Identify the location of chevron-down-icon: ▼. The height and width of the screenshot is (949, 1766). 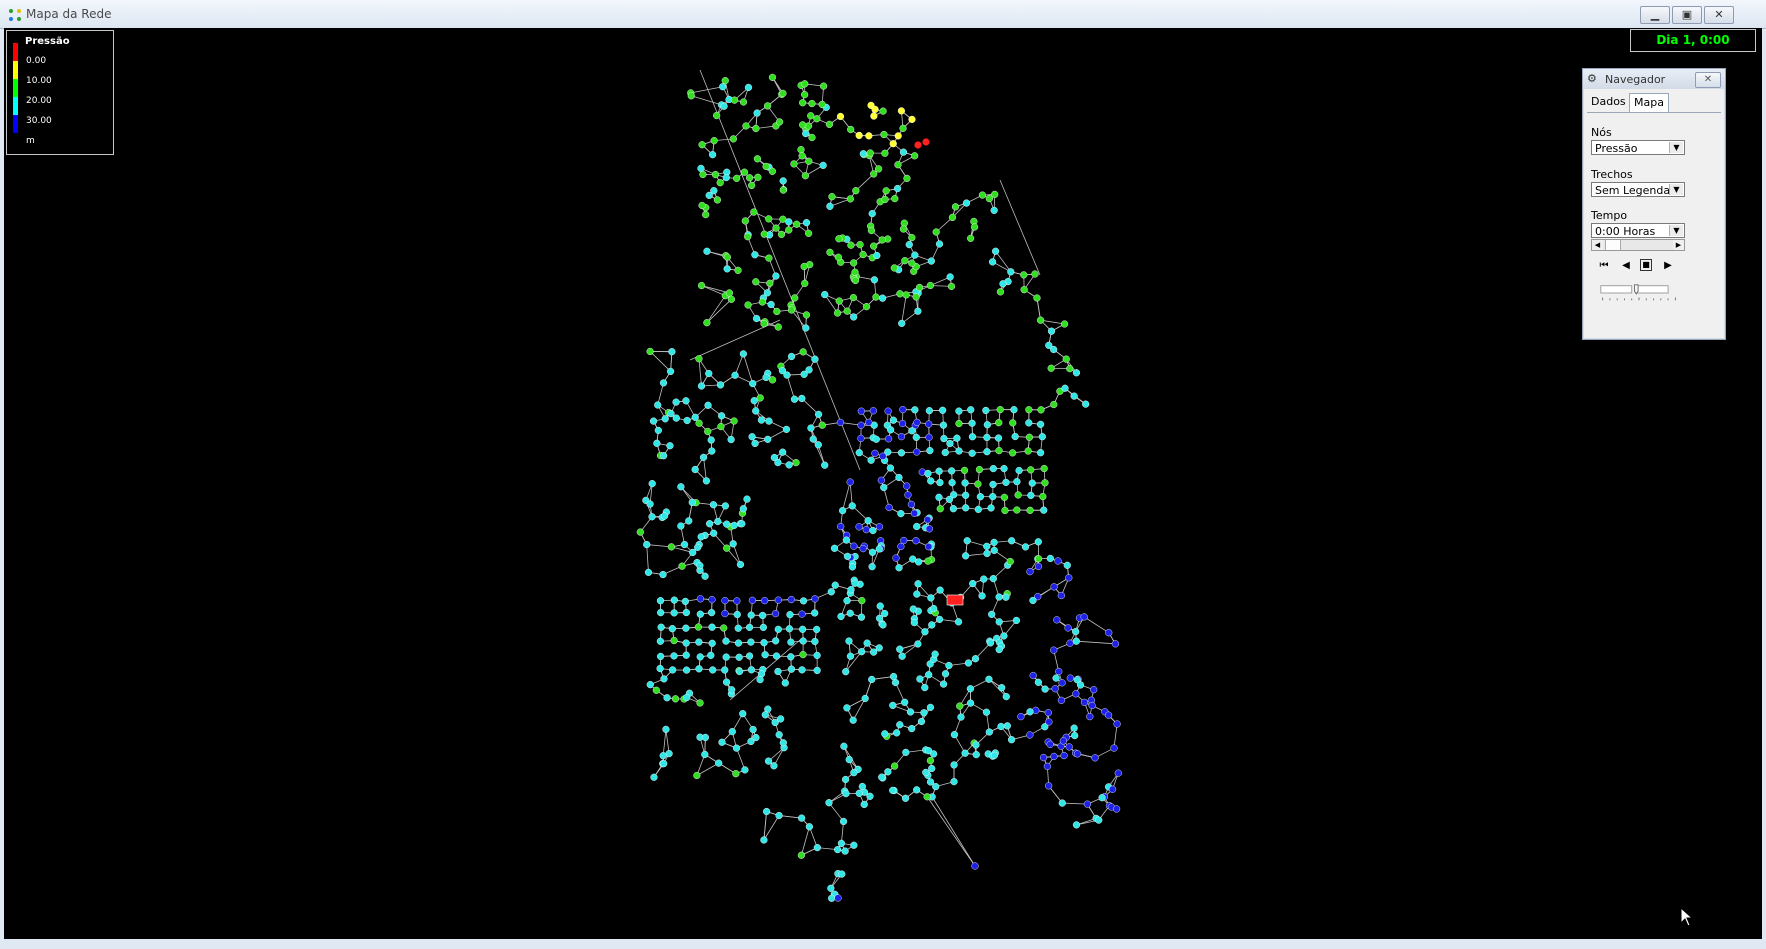
(1676, 230).